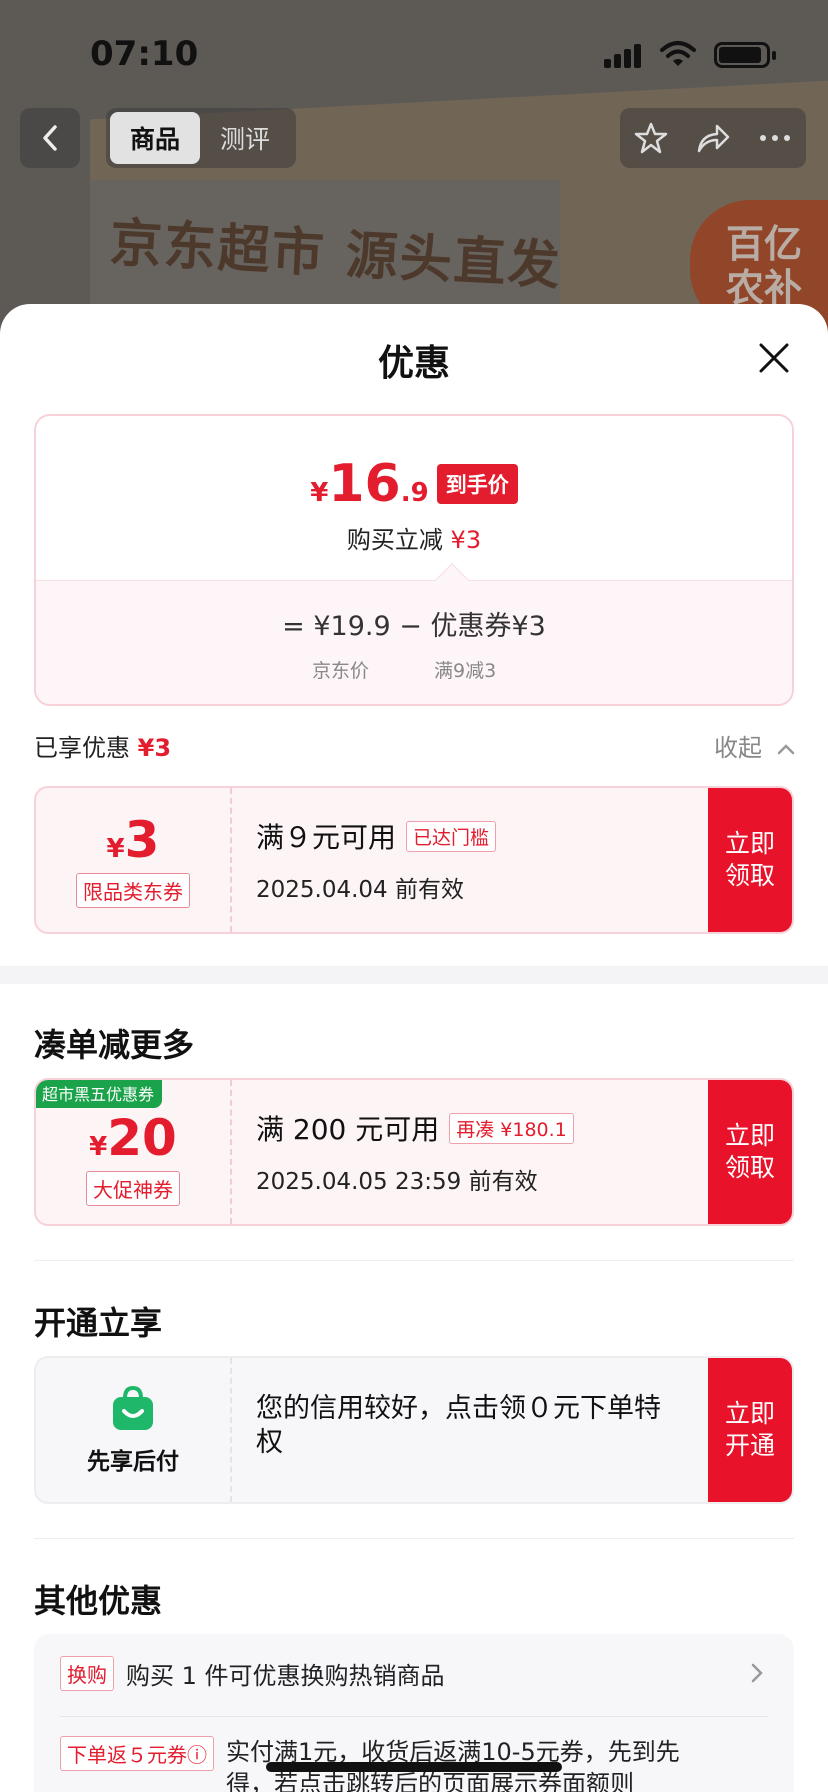  What do you see at coordinates (154, 748) in the screenshot?
I see `enjoyed-amount: ¥3` at bounding box center [154, 748].